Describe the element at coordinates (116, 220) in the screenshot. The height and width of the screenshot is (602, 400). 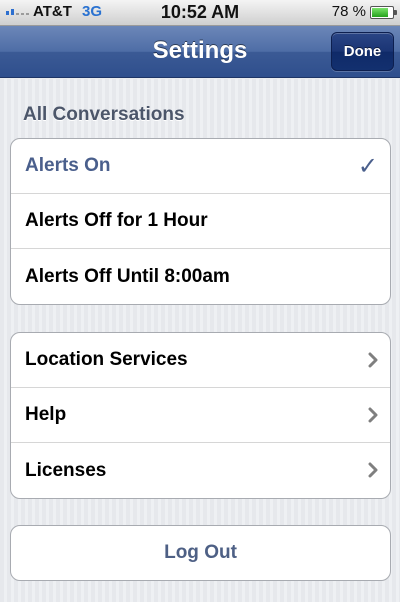
I see `option-label: Alerts Off for 1 Hour` at that location.